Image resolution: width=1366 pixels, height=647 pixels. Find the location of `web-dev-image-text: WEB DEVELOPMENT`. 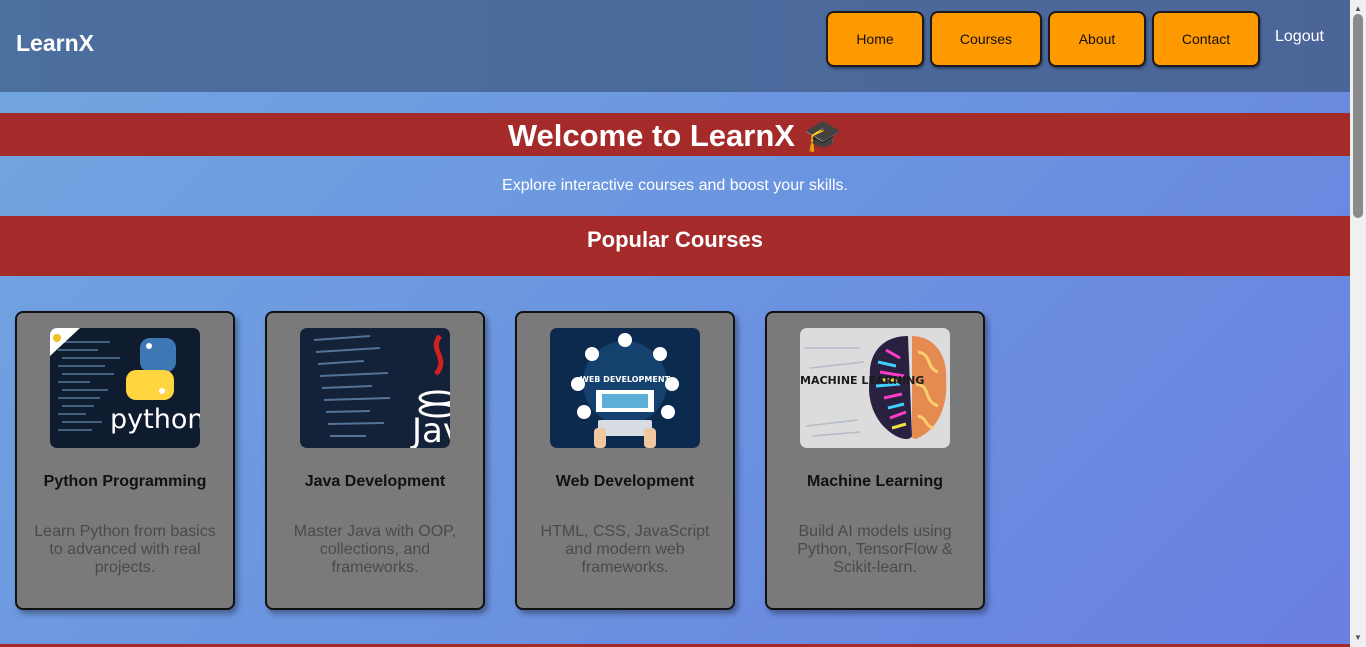

web-dev-image-text: WEB DEVELOPMENT is located at coordinates (625, 379).